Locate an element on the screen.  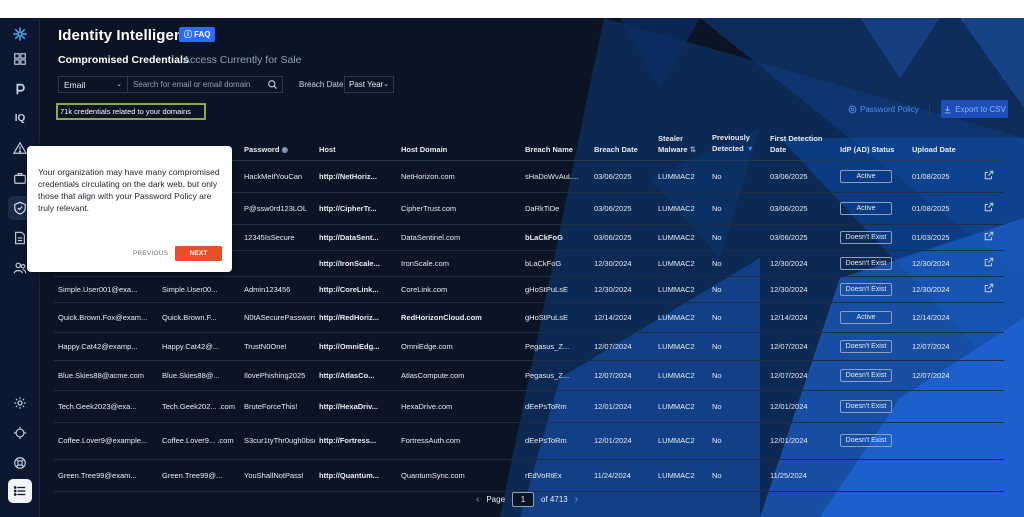
tab-access-for-sale: Access Currently for Sale is located at coordinates (242, 60).